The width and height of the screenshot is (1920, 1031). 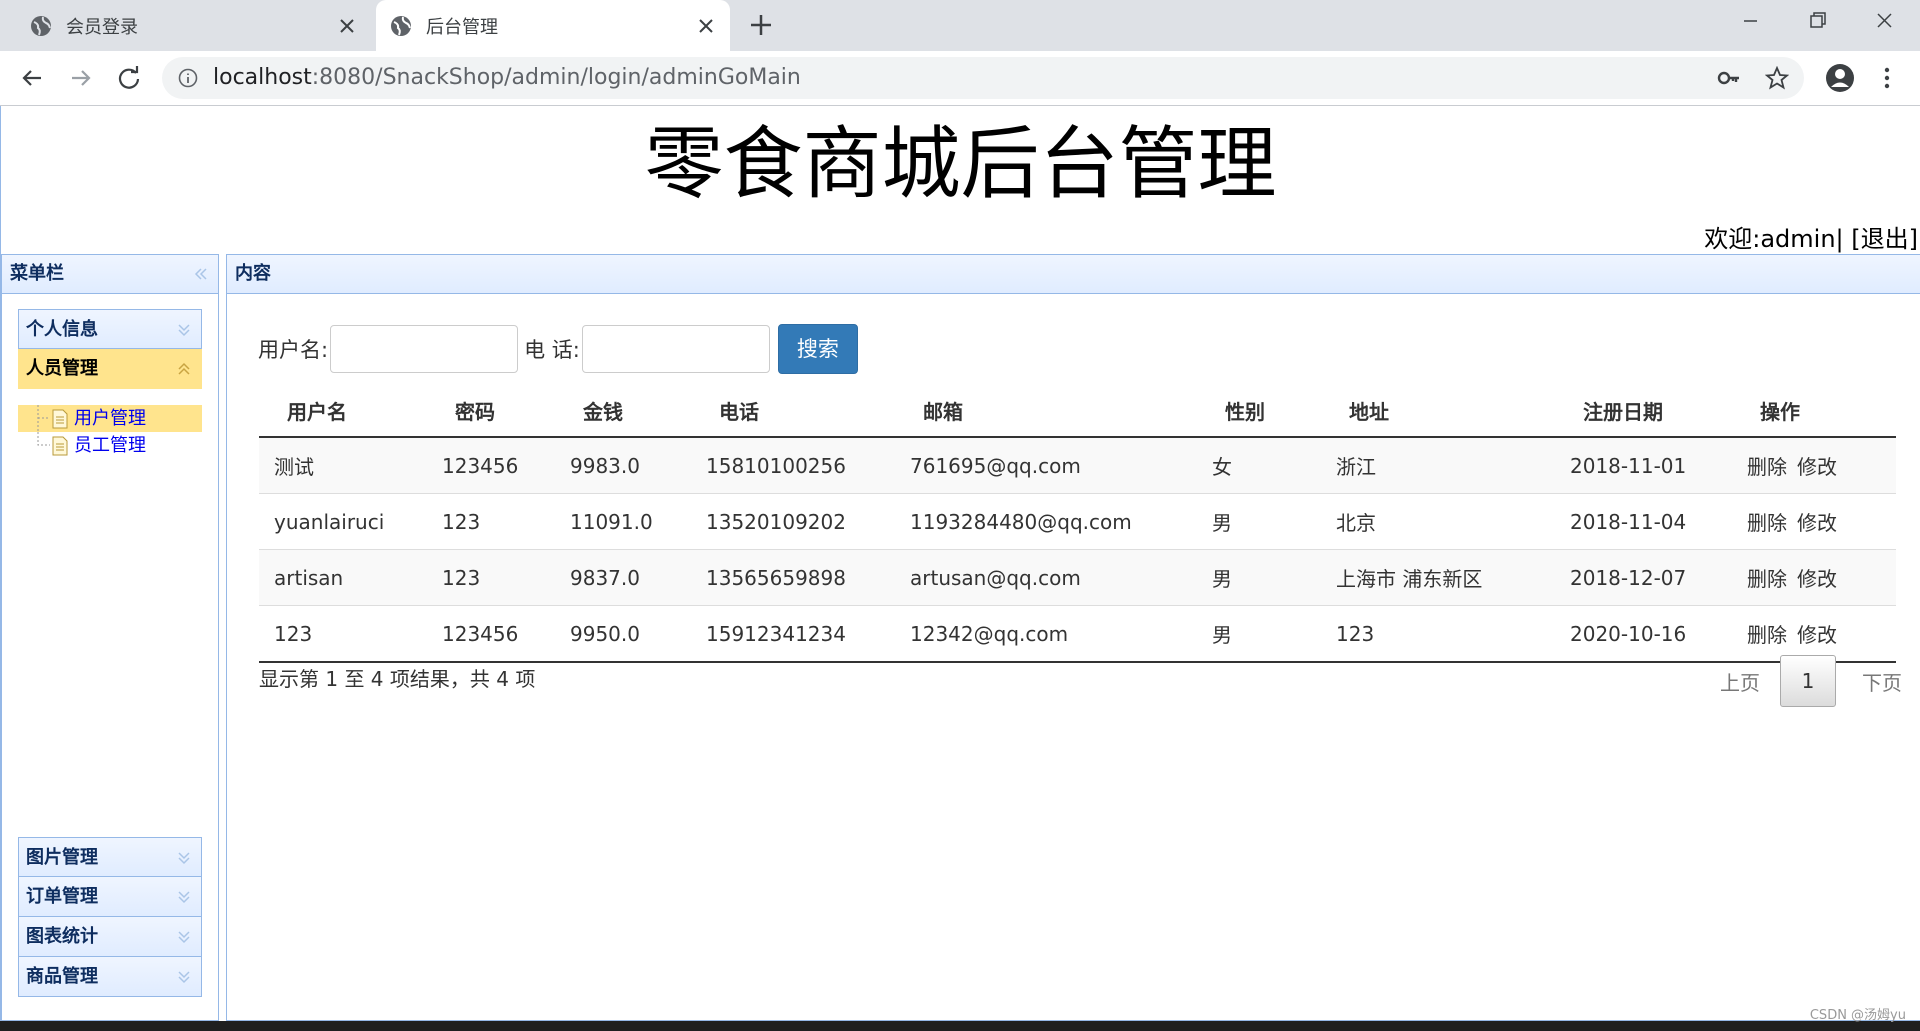 What do you see at coordinates (817, 349) in the screenshot?
I see `search-button: 搜索` at bounding box center [817, 349].